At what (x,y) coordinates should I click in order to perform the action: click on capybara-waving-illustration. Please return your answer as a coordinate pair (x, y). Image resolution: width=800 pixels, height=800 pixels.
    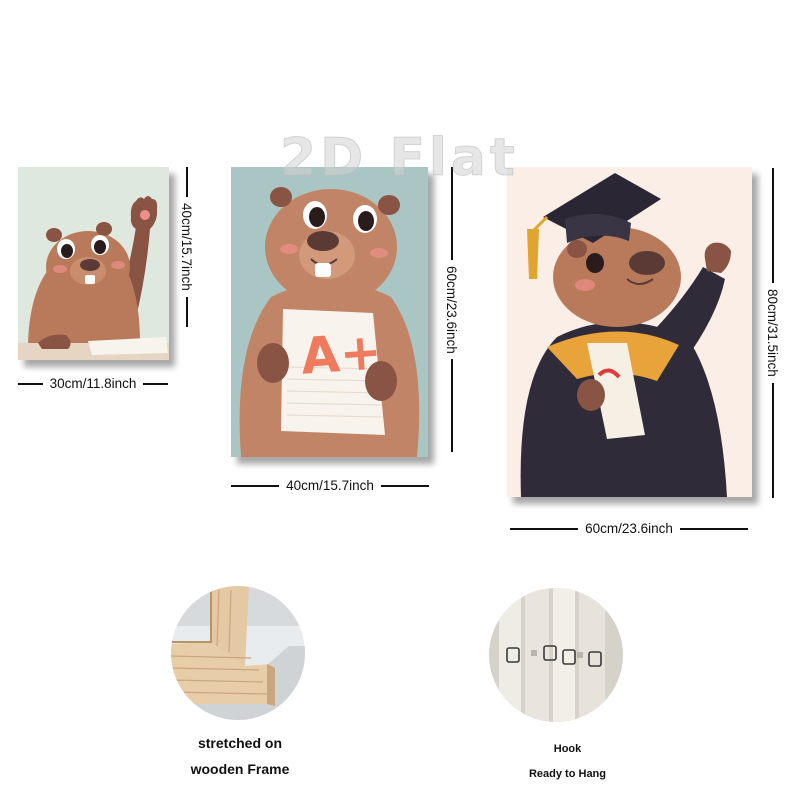
    Looking at the image, I should click on (93, 263).